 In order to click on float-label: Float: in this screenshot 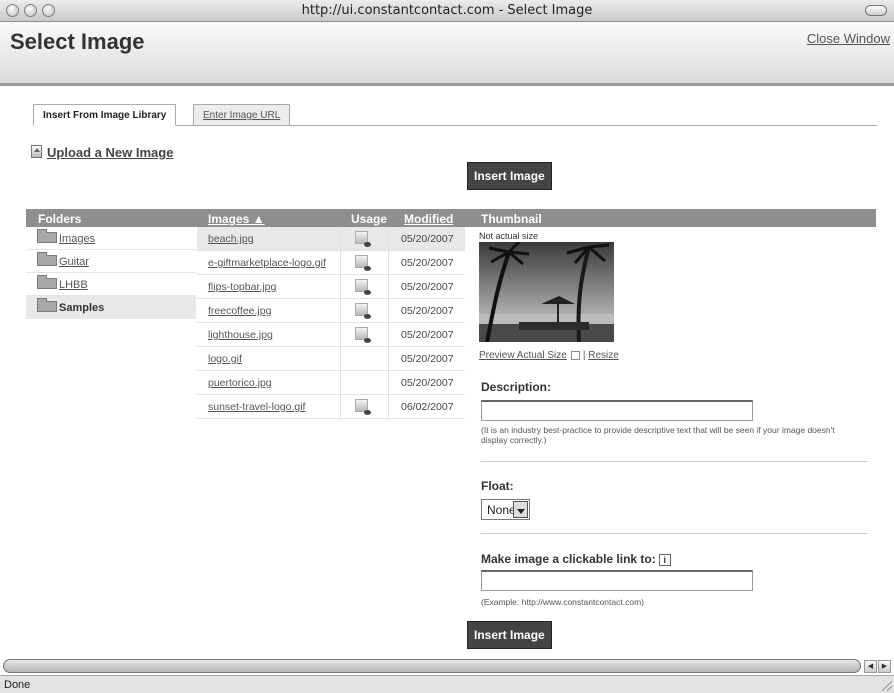, I will do `click(497, 486)`.